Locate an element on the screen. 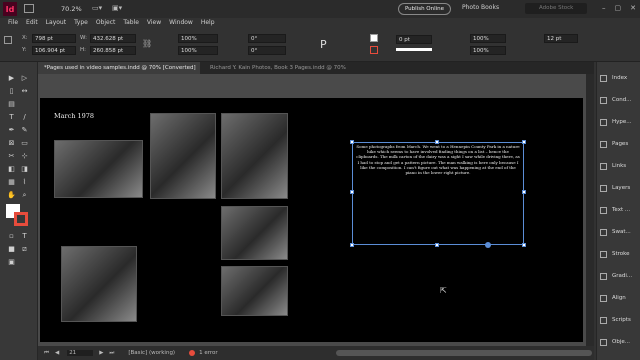  panel-stroke: Stroke is located at coordinates (618, 254).